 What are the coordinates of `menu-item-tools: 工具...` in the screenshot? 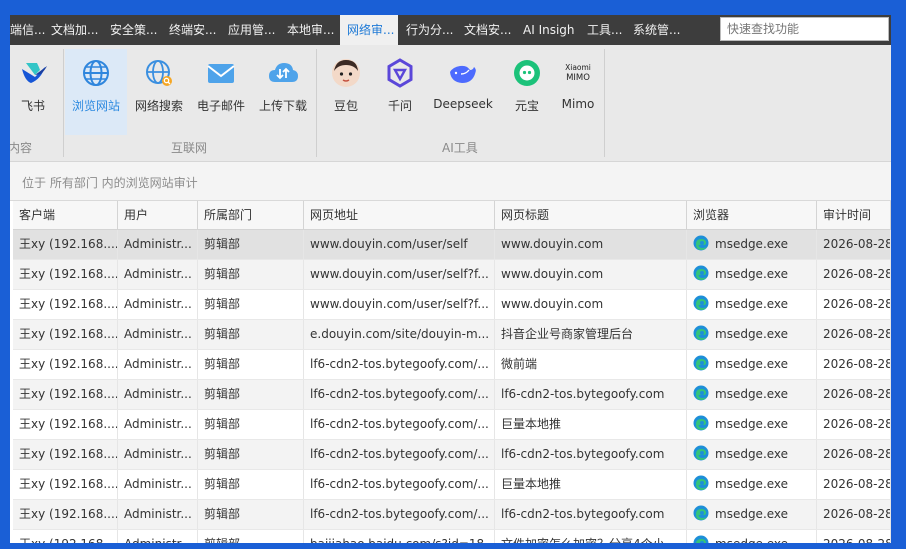 It's located at (609, 30).